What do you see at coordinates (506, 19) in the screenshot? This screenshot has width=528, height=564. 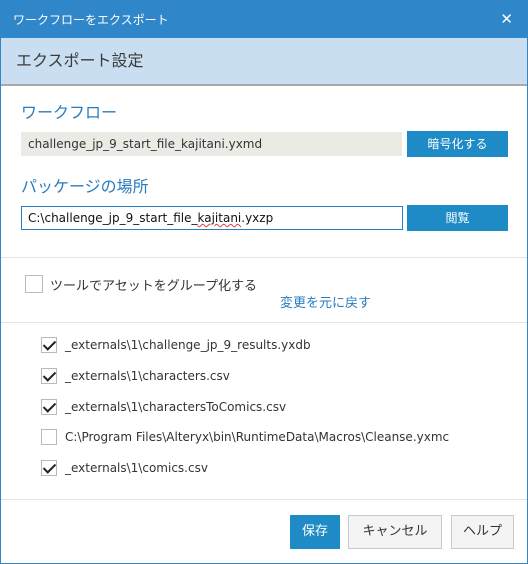 I see `close-icon: ✕` at bounding box center [506, 19].